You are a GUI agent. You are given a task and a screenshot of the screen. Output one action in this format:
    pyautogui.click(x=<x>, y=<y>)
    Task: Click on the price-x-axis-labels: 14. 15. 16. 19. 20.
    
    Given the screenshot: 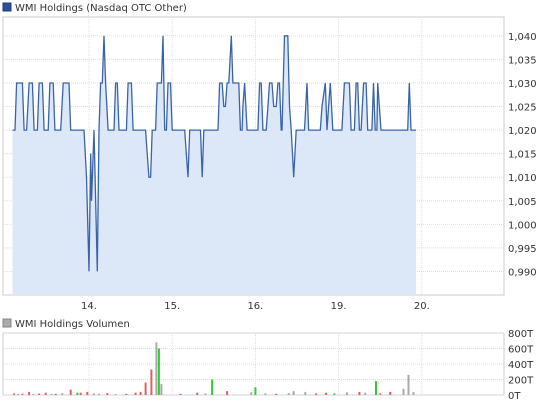 What is the action you would take?
    pyautogui.click(x=255, y=306)
    